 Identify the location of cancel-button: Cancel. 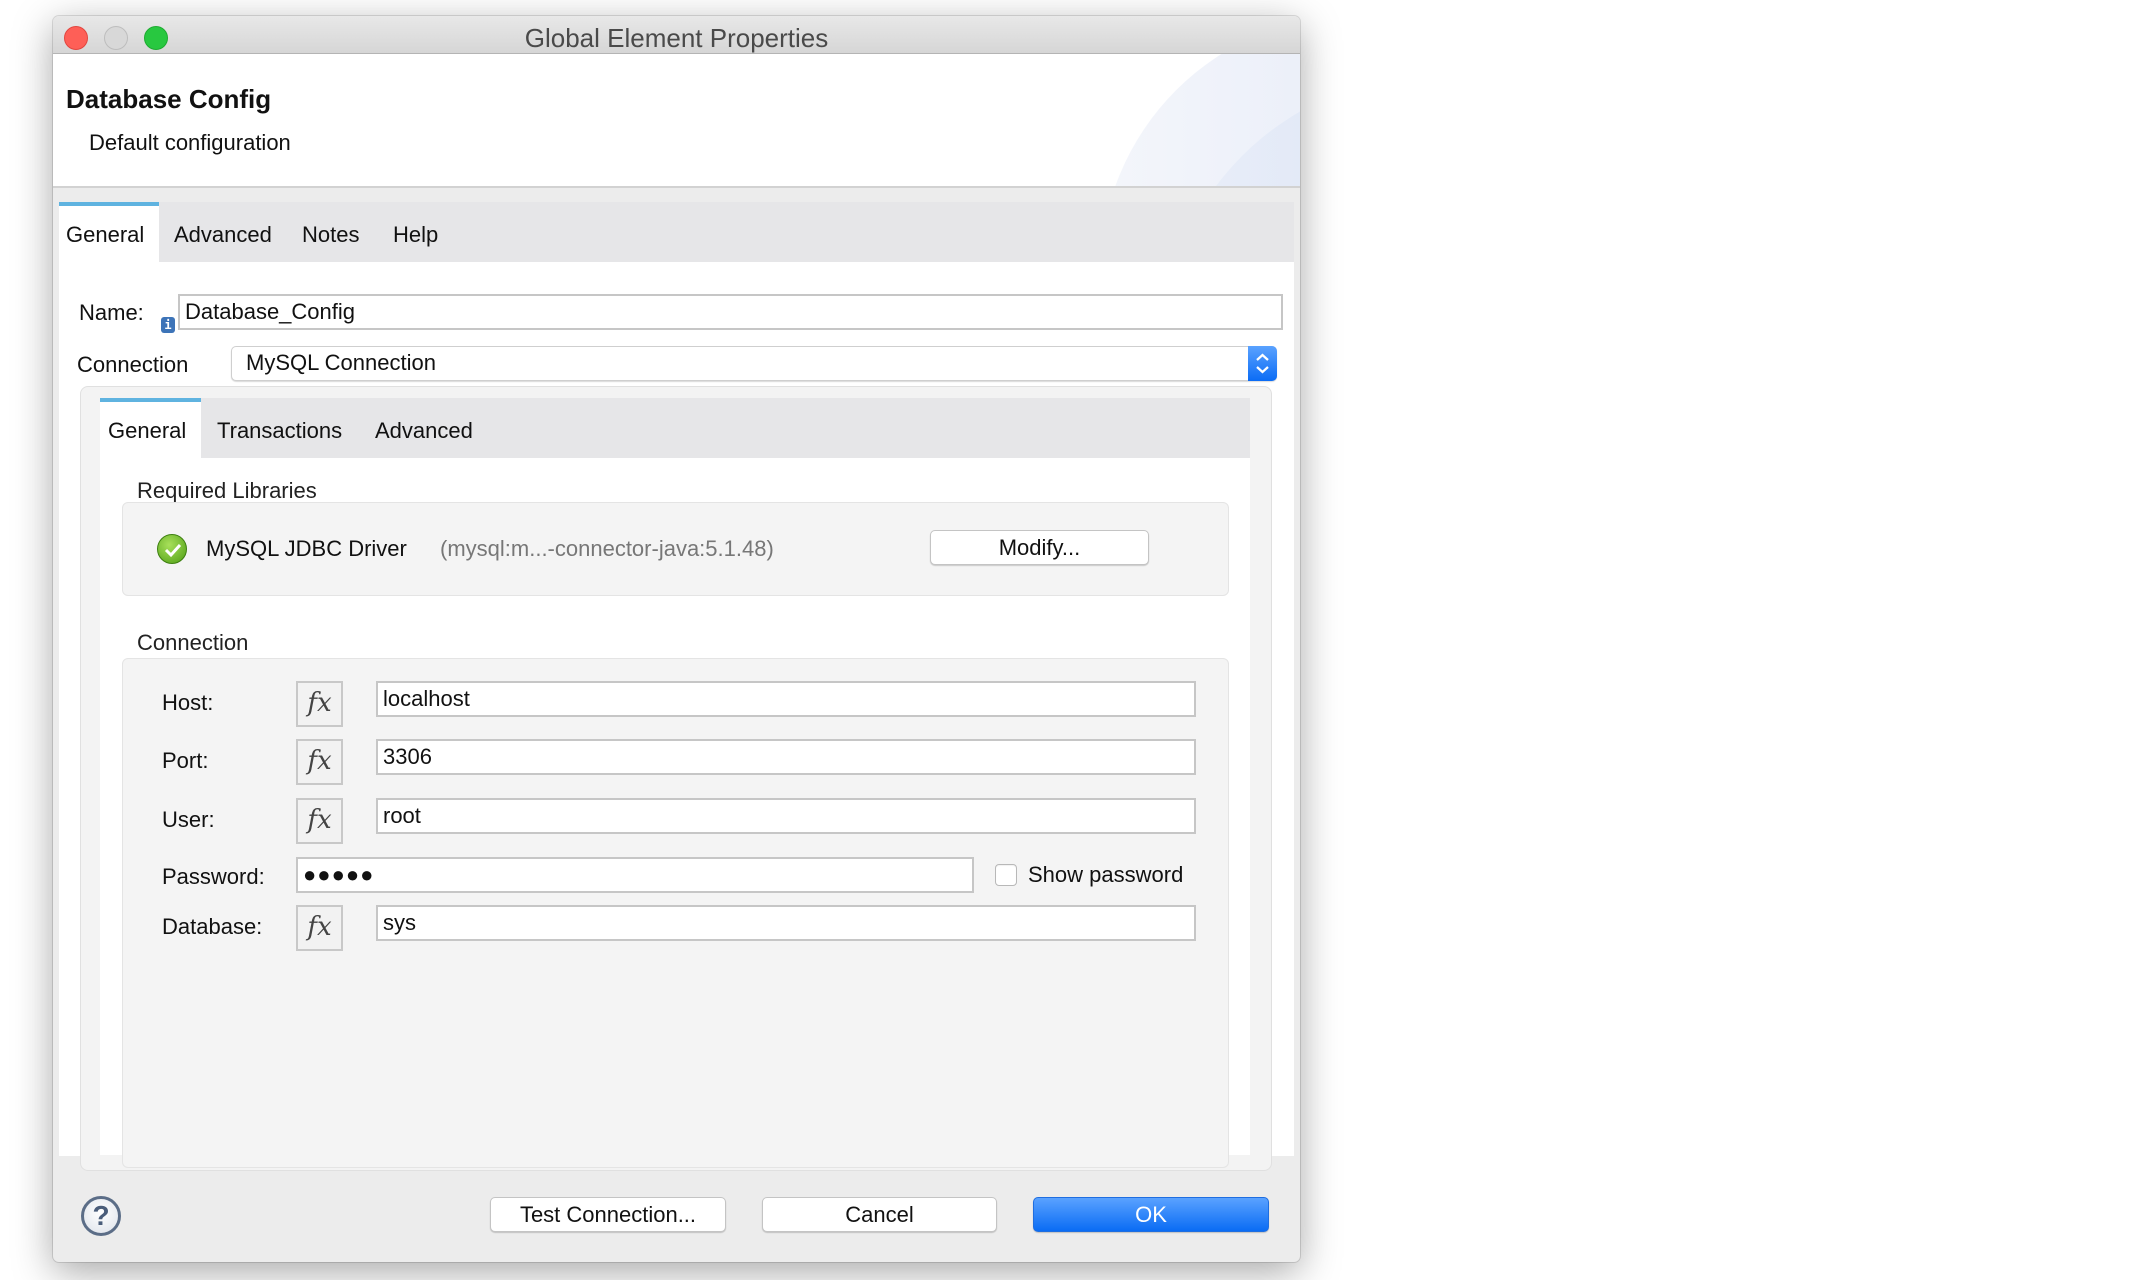
(879, 1214).